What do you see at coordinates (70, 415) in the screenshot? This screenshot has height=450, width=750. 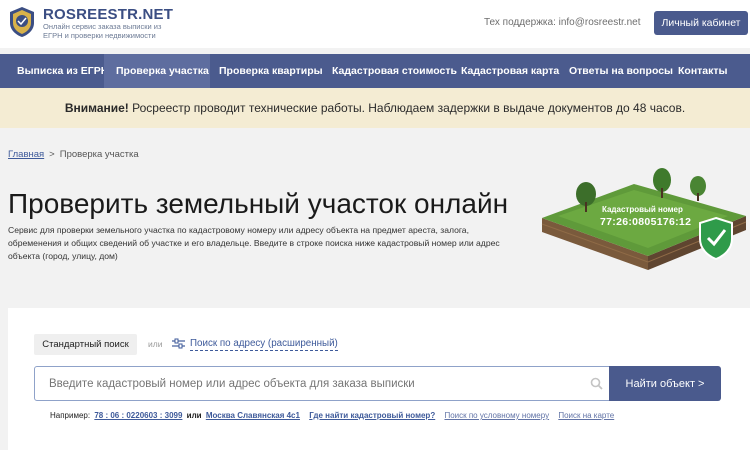 I see `examples-prefix: Например:` at bounding box center [70, 415].